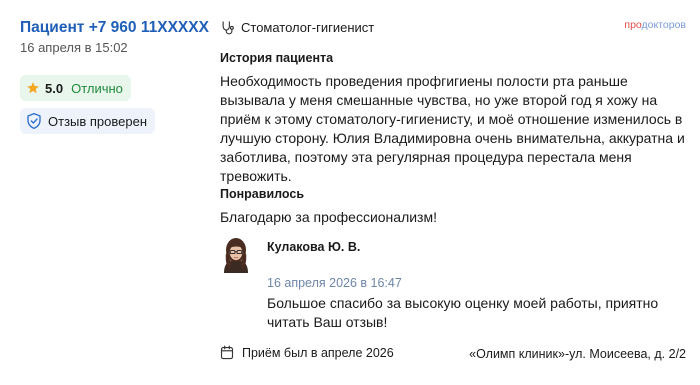  I want to click on prodoctorov-logo: продокторов, so click(655, 25).